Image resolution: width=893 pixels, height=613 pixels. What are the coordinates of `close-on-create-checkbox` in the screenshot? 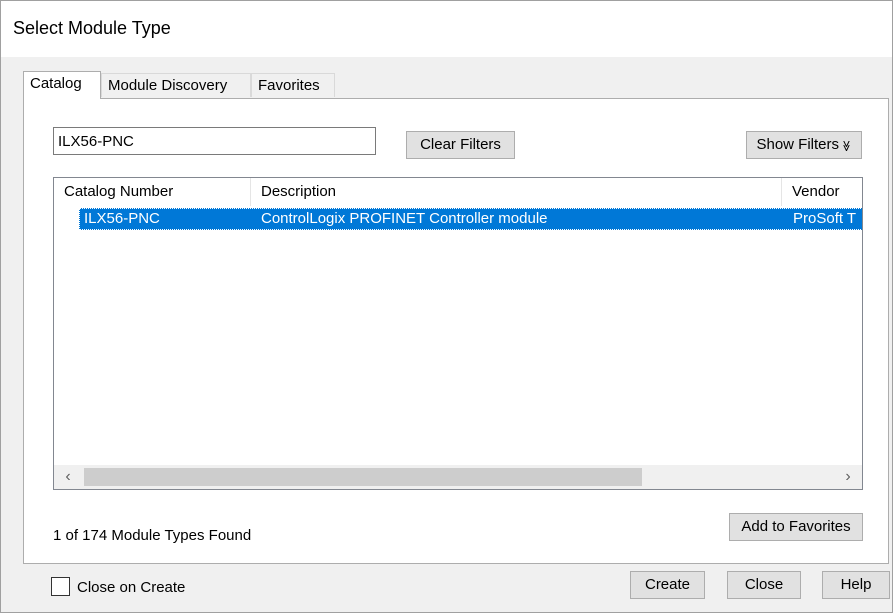 It's located at (60, 586).